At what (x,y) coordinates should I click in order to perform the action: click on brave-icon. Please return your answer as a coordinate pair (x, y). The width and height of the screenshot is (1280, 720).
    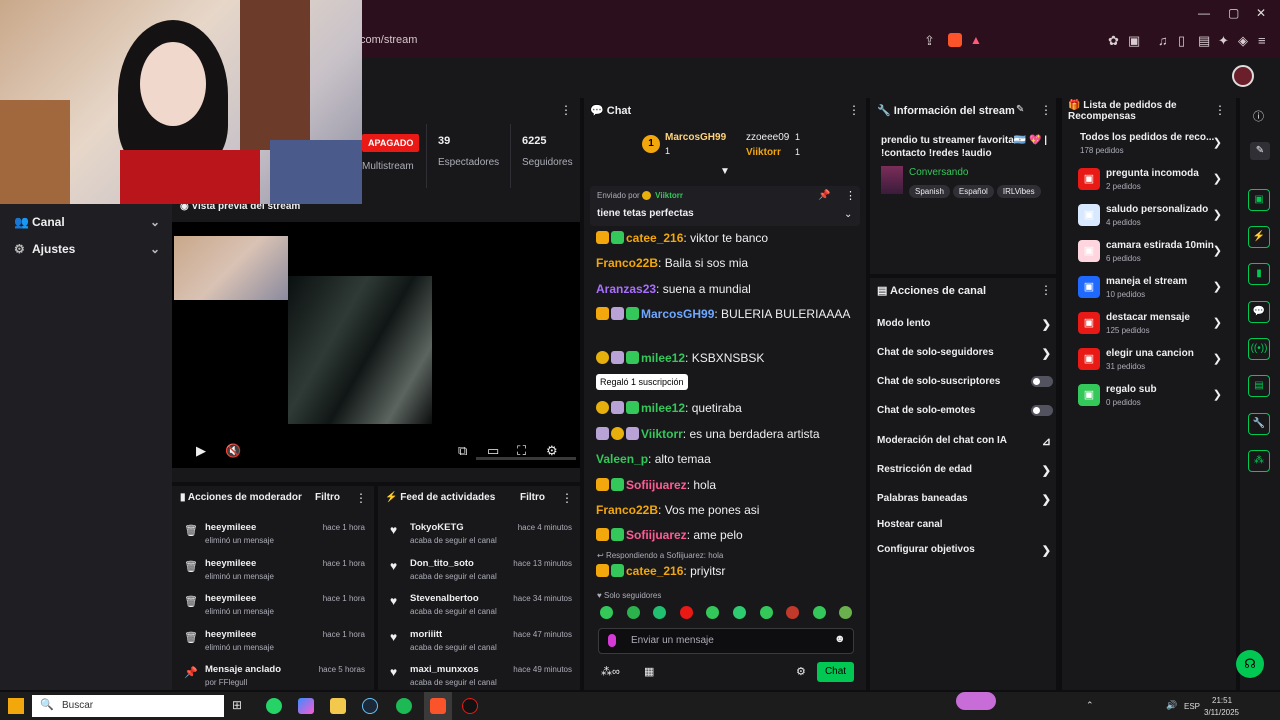
    Looking at the image, I should click on (438, 706).